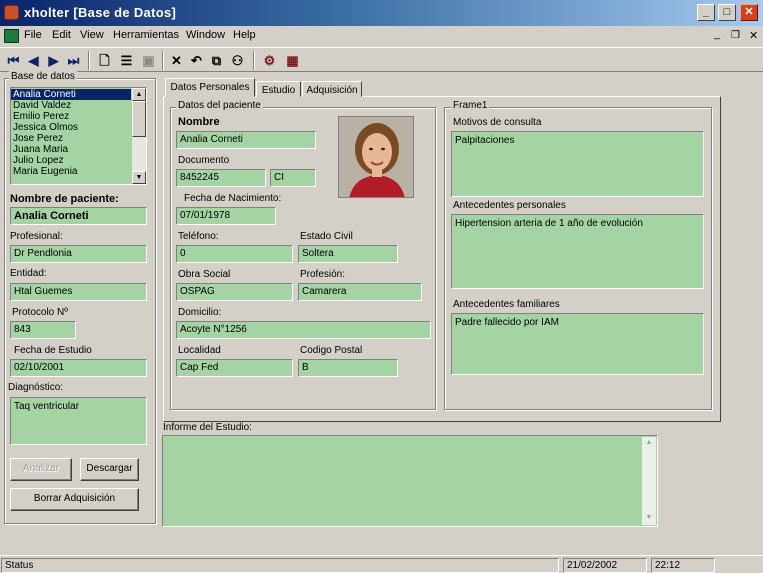  I want to click on diagnostico-field: Taq ventricular, so click(78, 421).